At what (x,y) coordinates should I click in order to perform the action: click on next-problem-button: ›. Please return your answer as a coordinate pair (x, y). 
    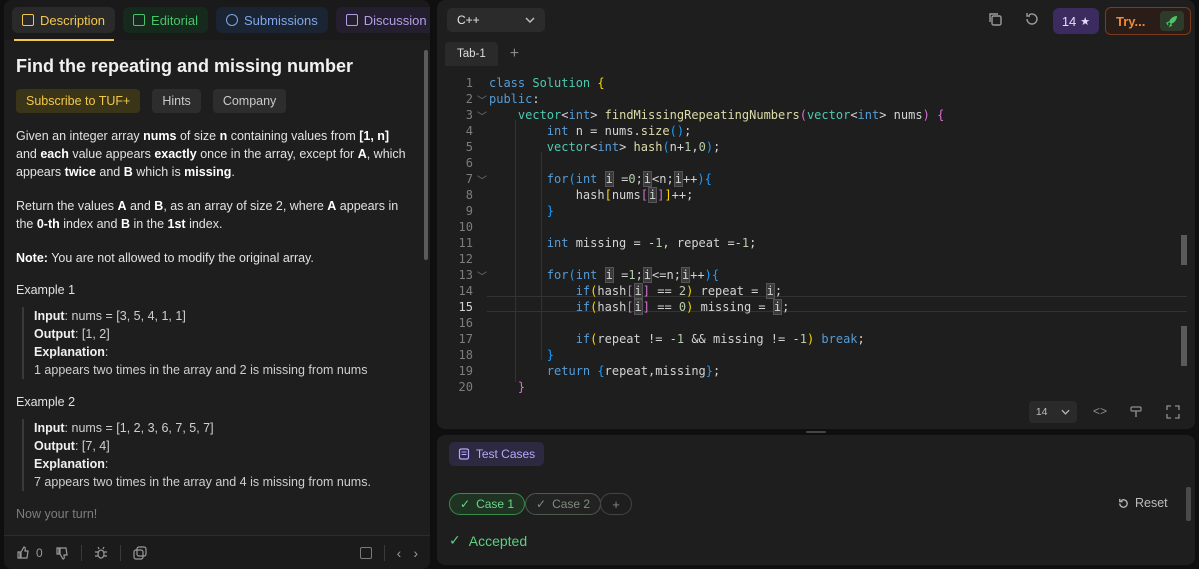
    Looking at the image, I should click on (415, 553).